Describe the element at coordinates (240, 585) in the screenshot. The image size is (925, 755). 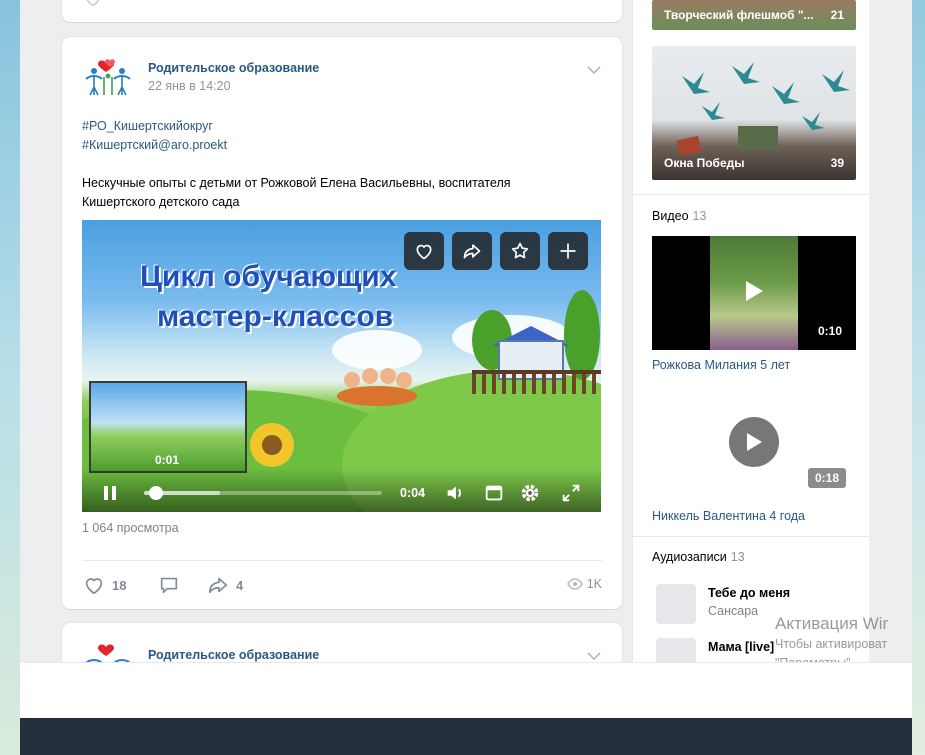
I see `share-count: 4` at that location.